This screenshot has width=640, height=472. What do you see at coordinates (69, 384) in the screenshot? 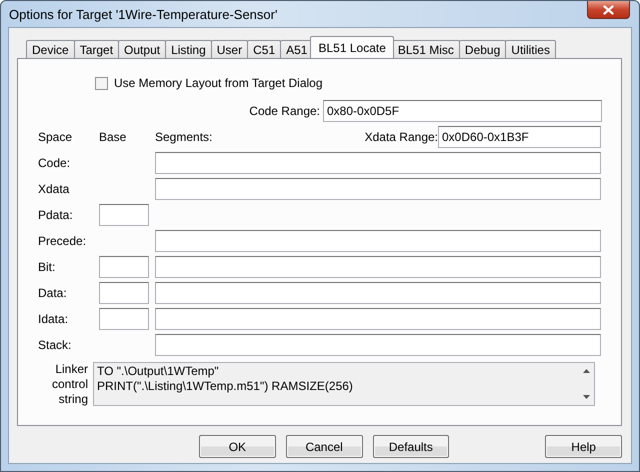
I see `field-label: Linker control string` at bounding box center [69, 384].